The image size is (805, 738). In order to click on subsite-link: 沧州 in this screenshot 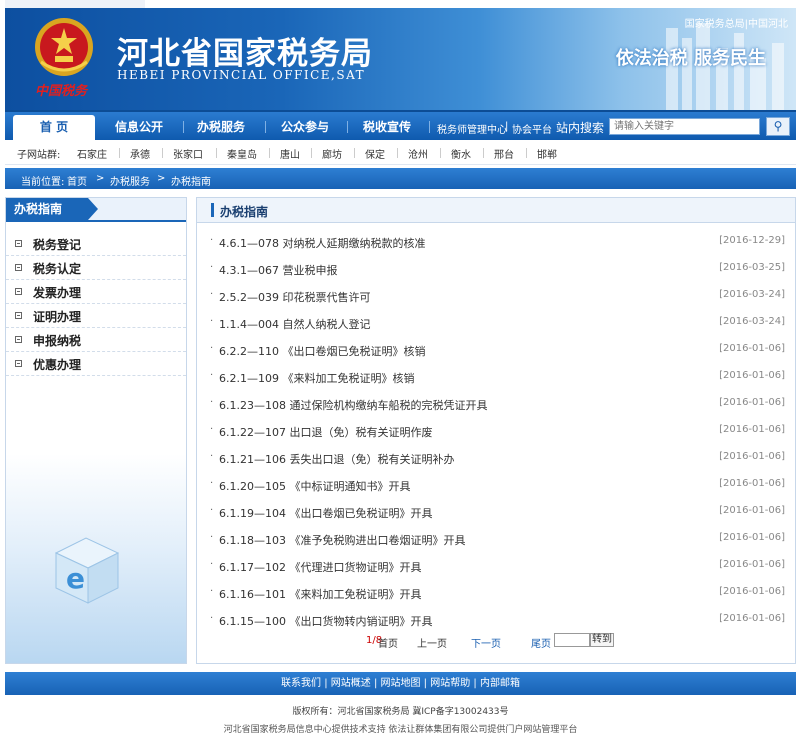, I will do `click(418, 153)`.